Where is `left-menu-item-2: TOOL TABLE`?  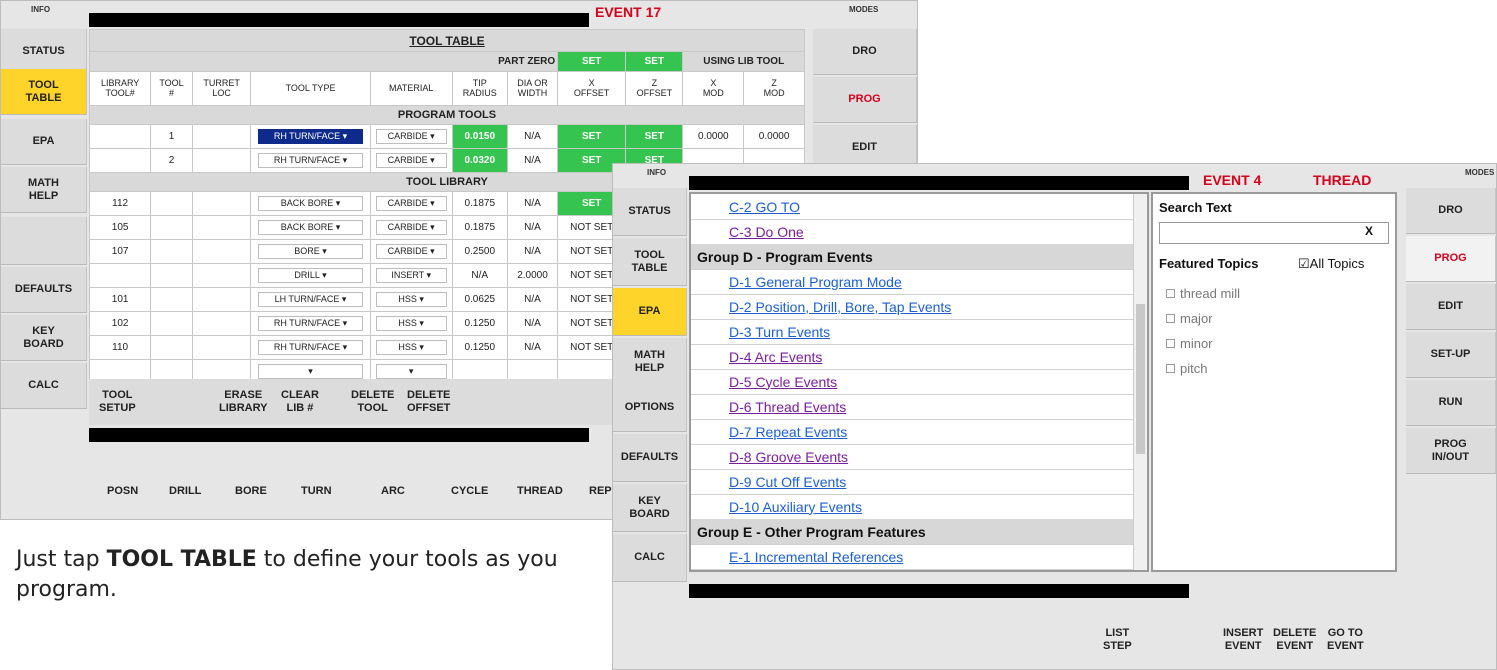
left-menu-item-2: TOOL TABLE is located at coordinates (650, 262).